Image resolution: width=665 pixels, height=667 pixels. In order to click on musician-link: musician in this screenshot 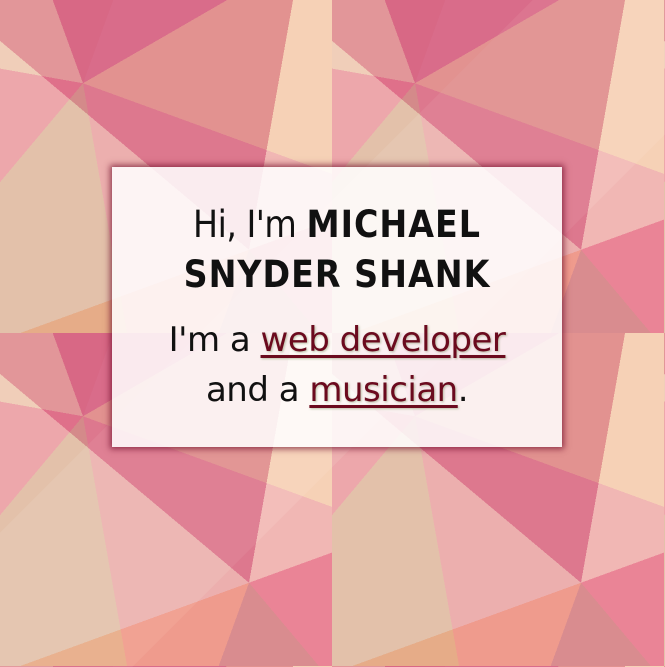, I will do `click(383, 390)`.